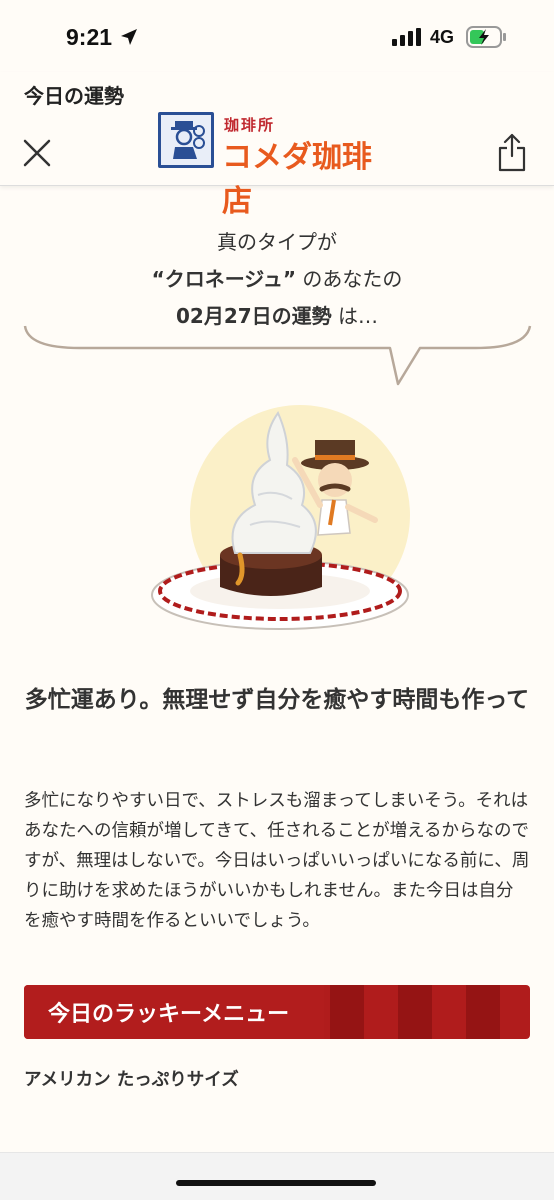  I want to click on lucky-menu-item: アメリカン たっぷりサイズ, so click(131, 1080).